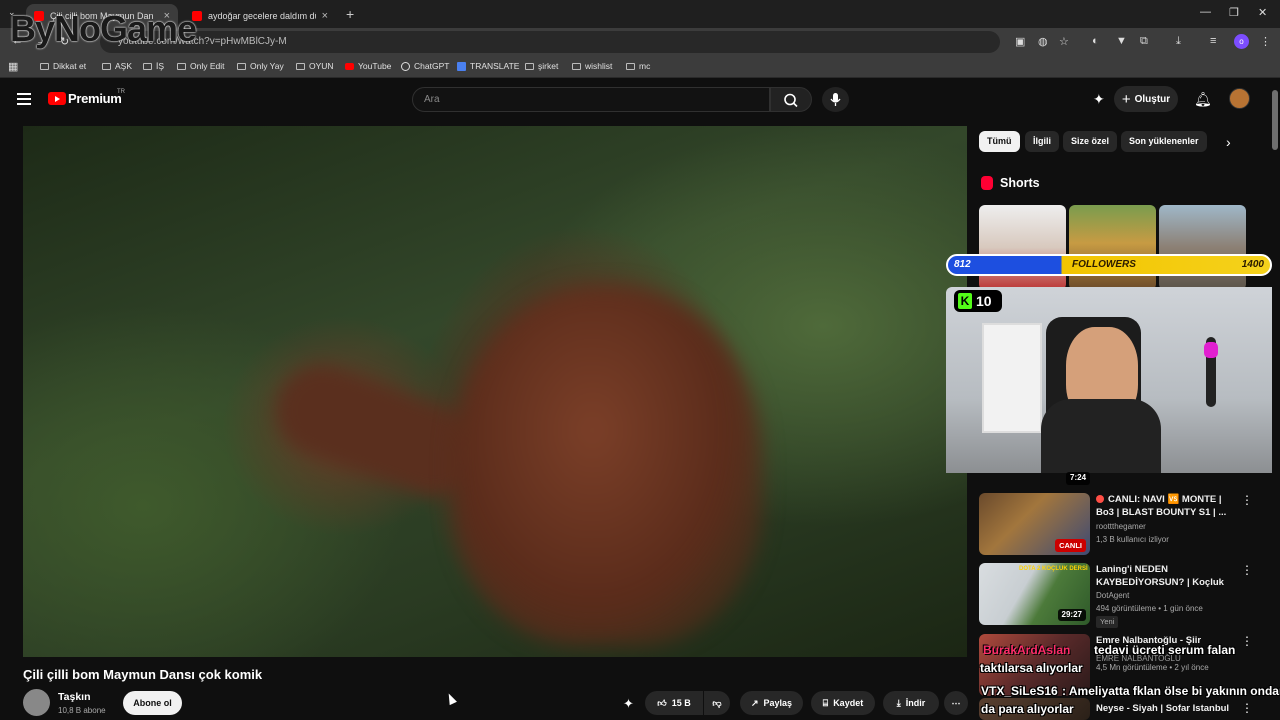  I want to click on shorts-heading: Shorts, so click(1020, 183).